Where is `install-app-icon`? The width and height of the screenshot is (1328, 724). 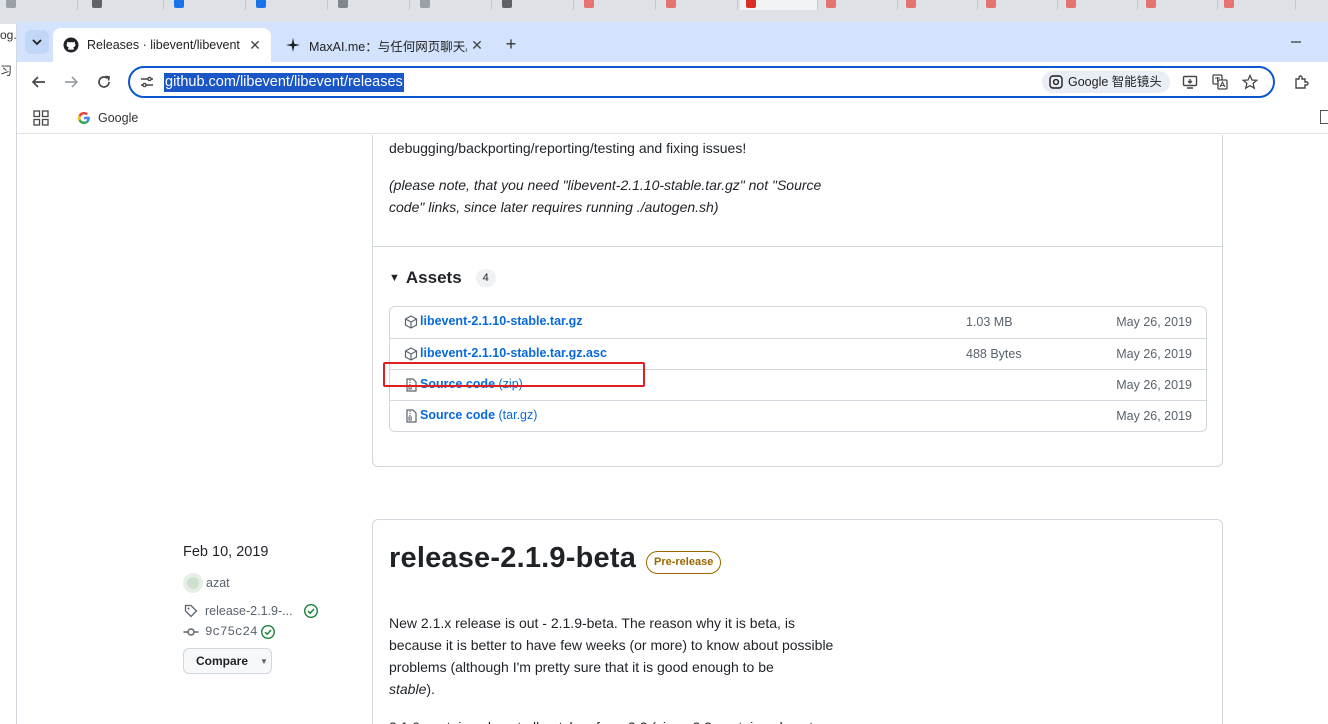
install-app-icon is located at coordinates (1190, 82).